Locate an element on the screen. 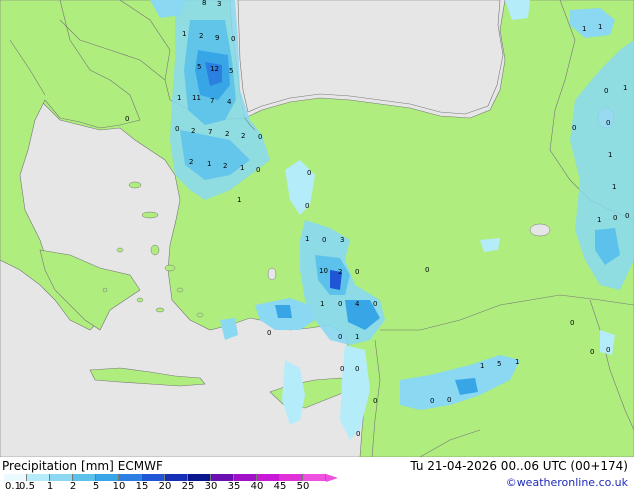 This screenshot has height=492, width=634. legend-unit: [mm] is located at coordinates (97, 466).